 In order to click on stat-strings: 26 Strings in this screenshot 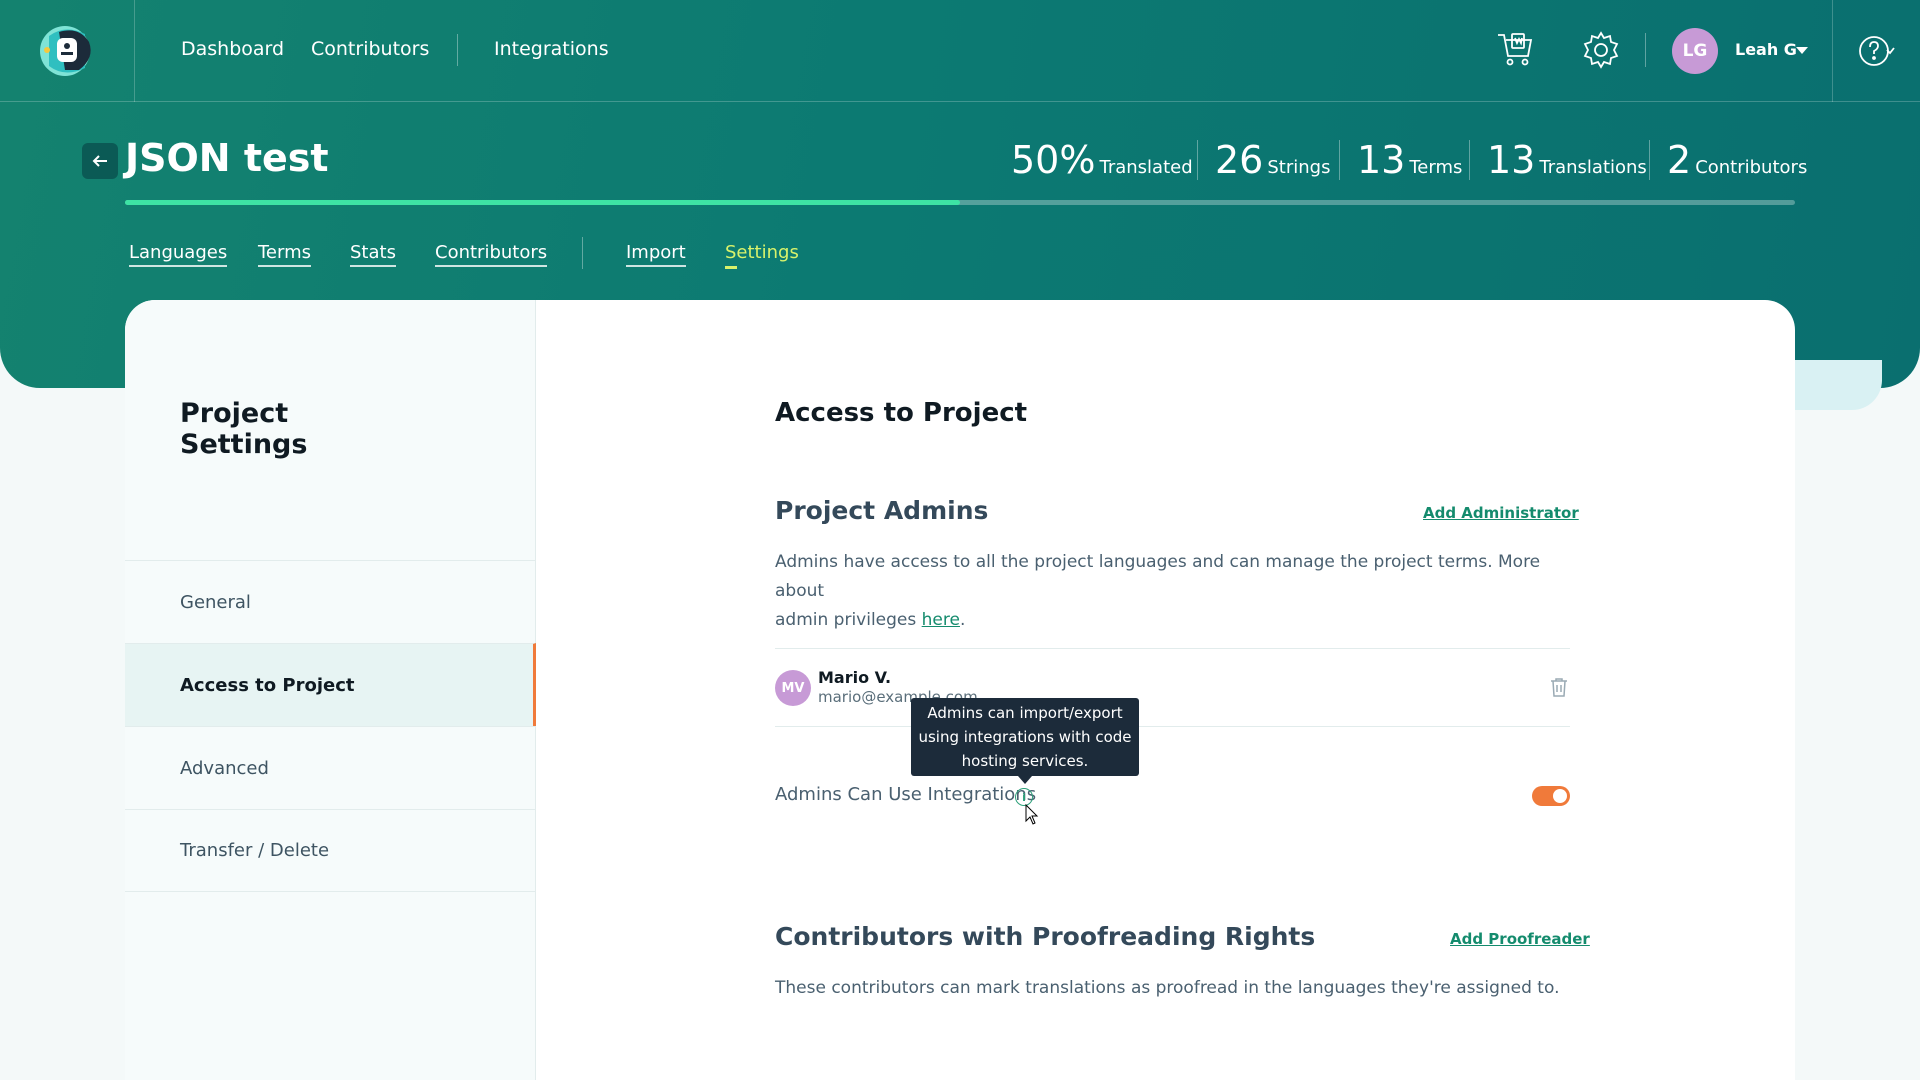, I will do `click(1273, 160)`.